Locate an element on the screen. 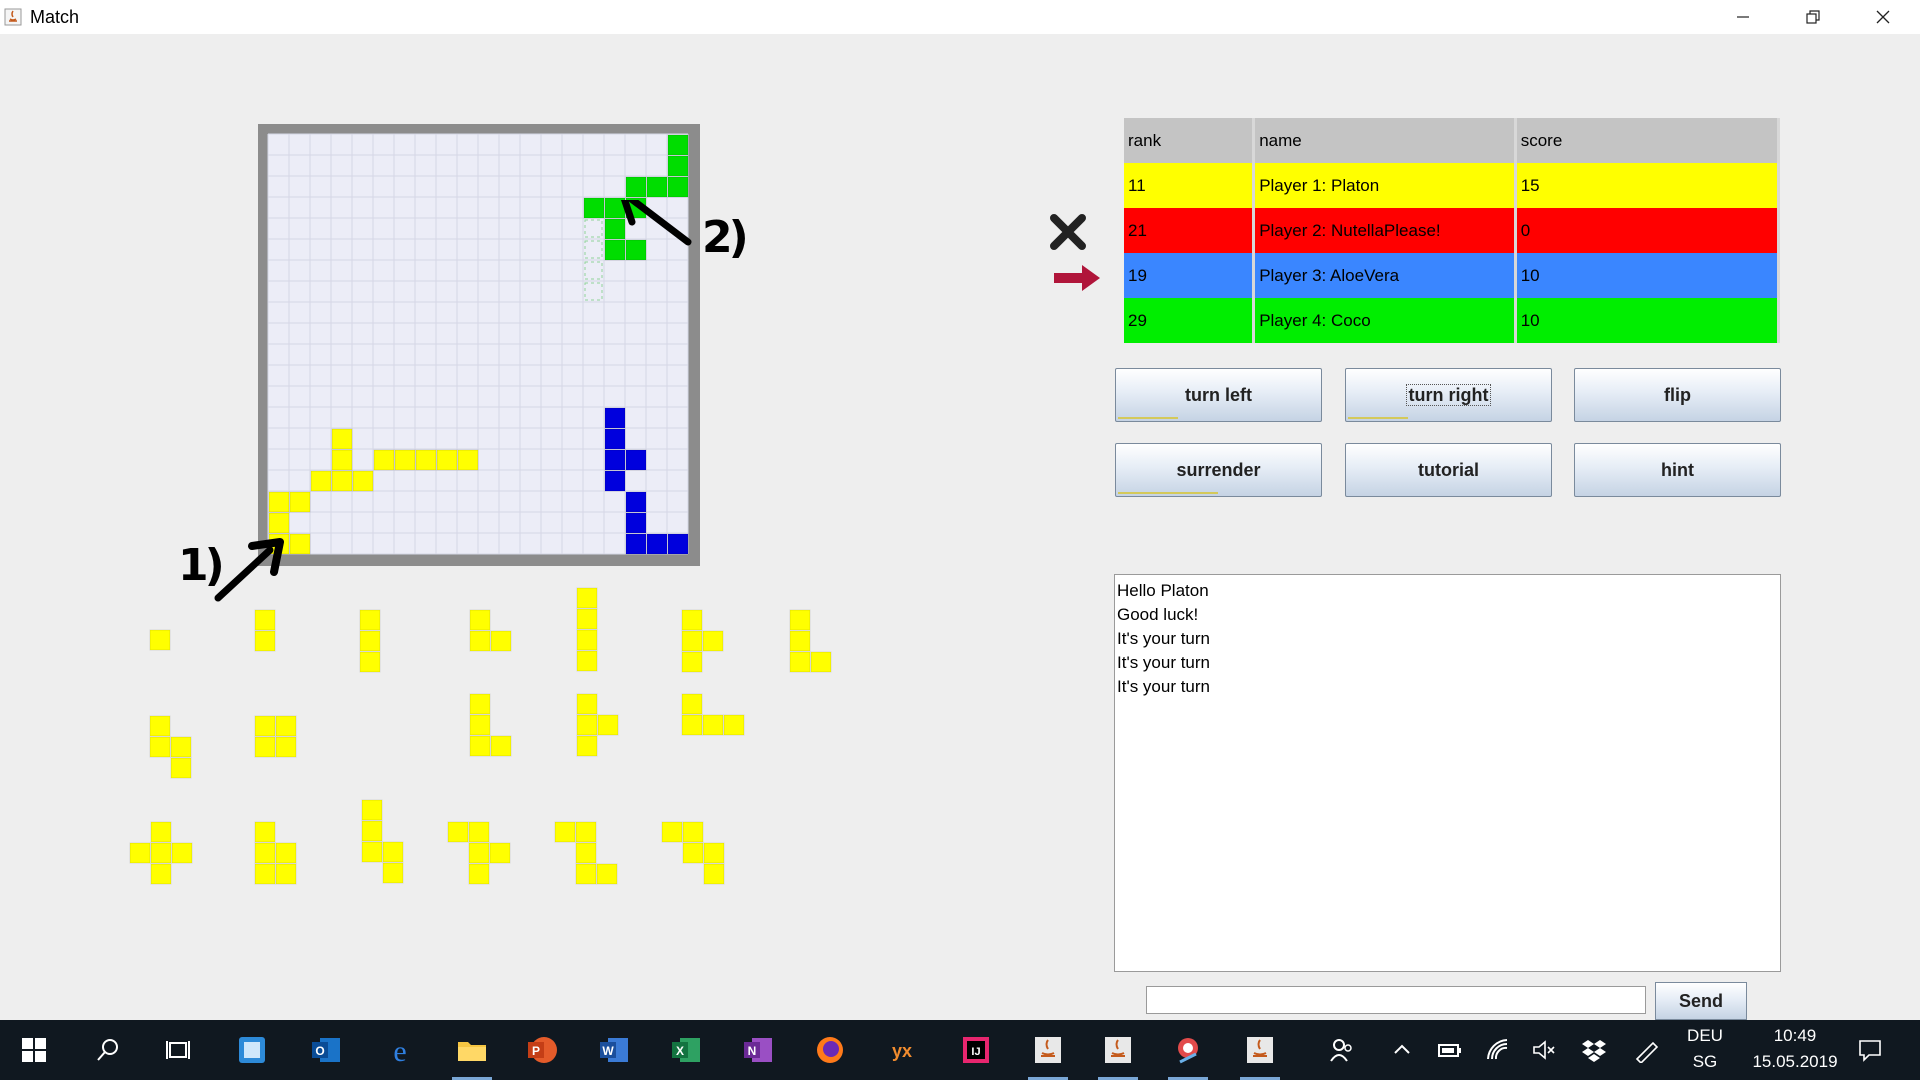 The width and height of the screenshot is (1920, 1080). keyboard-layout: SG is located at coordinates (1705, 1062).